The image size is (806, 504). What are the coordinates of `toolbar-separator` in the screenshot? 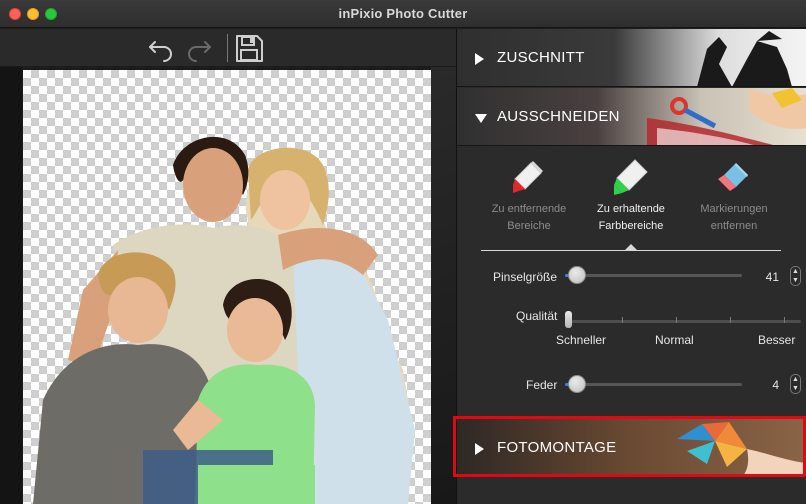 It's located at (227, 48).